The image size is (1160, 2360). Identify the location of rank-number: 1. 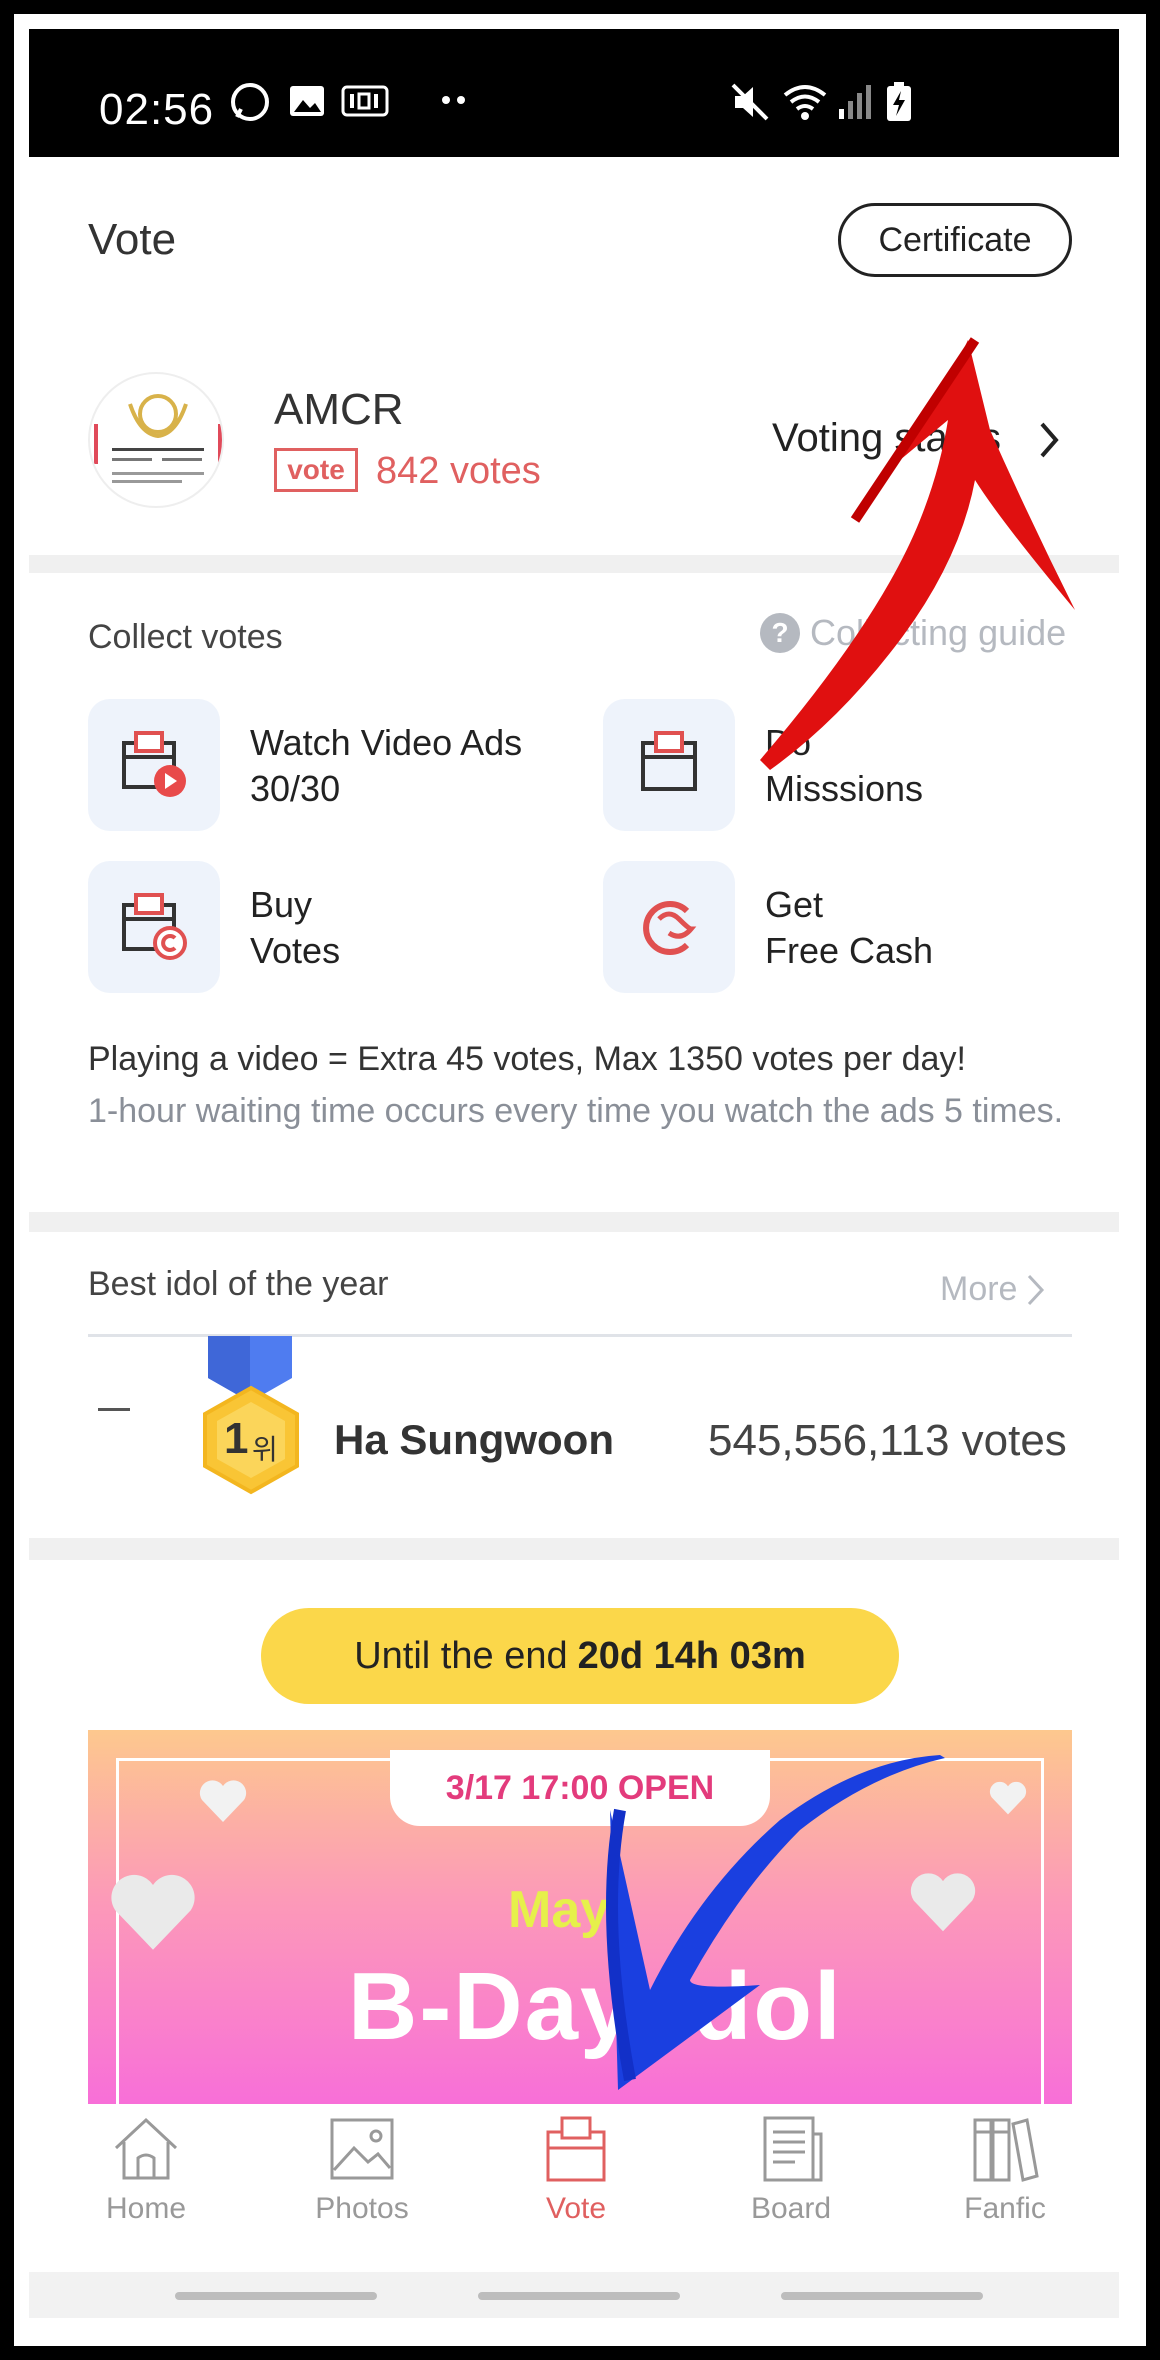
(236, 1438).